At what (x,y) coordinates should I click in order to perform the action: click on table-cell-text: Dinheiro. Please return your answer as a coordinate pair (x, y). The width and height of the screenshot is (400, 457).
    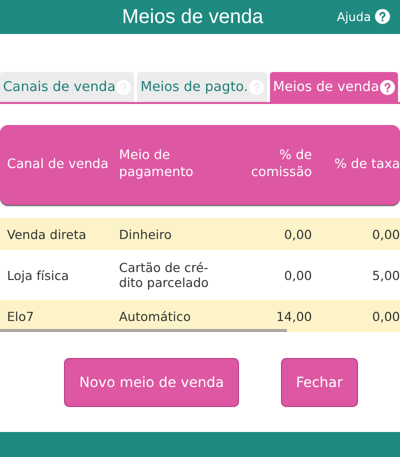
    Looking at the image, I should click on (145, 234).